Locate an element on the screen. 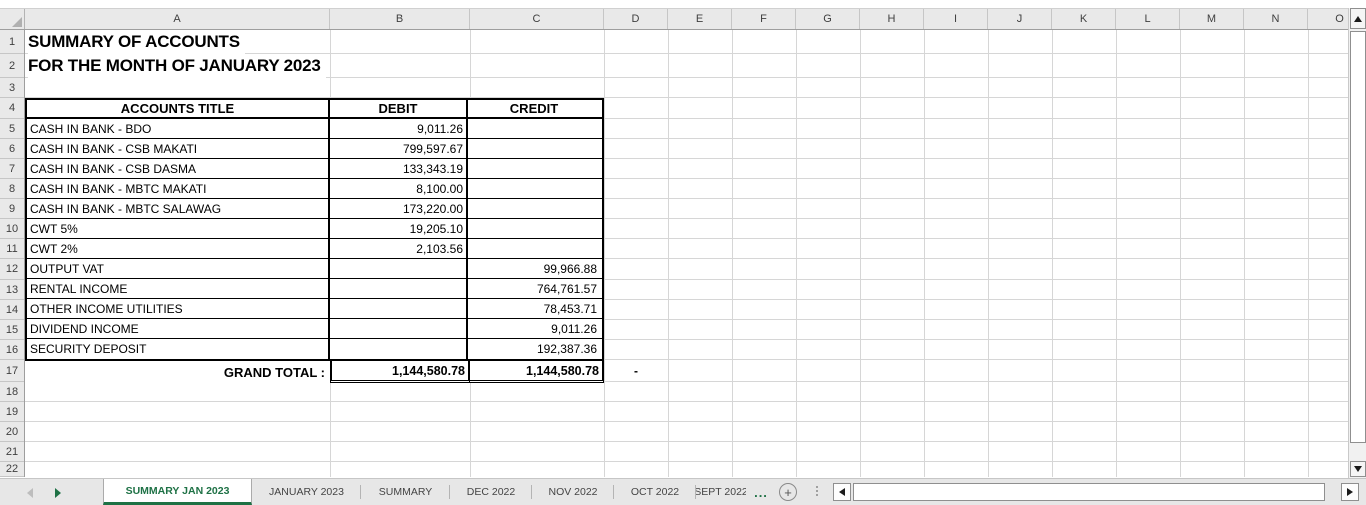 The width and height of the screenshot is (1366, 505). debit-cell: 8,100.00 is located at coordinates (399, 188).